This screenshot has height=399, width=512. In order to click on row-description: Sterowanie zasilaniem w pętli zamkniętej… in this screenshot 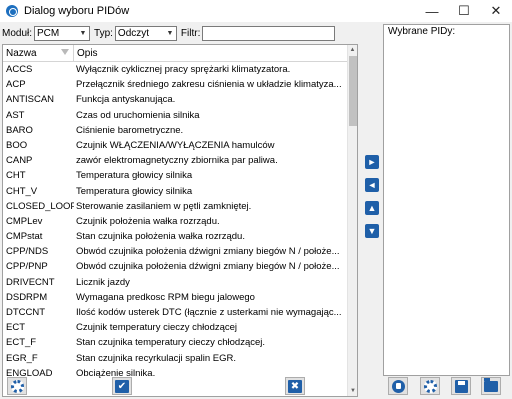, I will do `click(164, 206)`.